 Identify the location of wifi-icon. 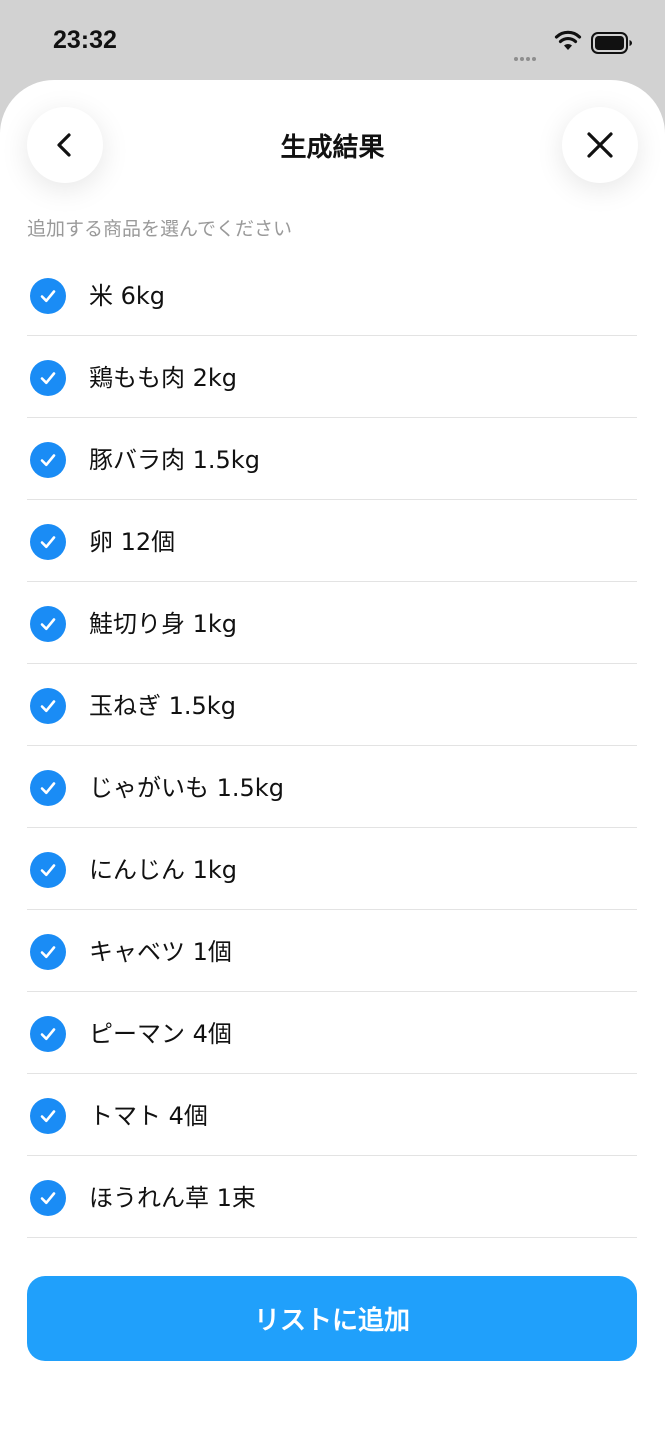
(568, 40).